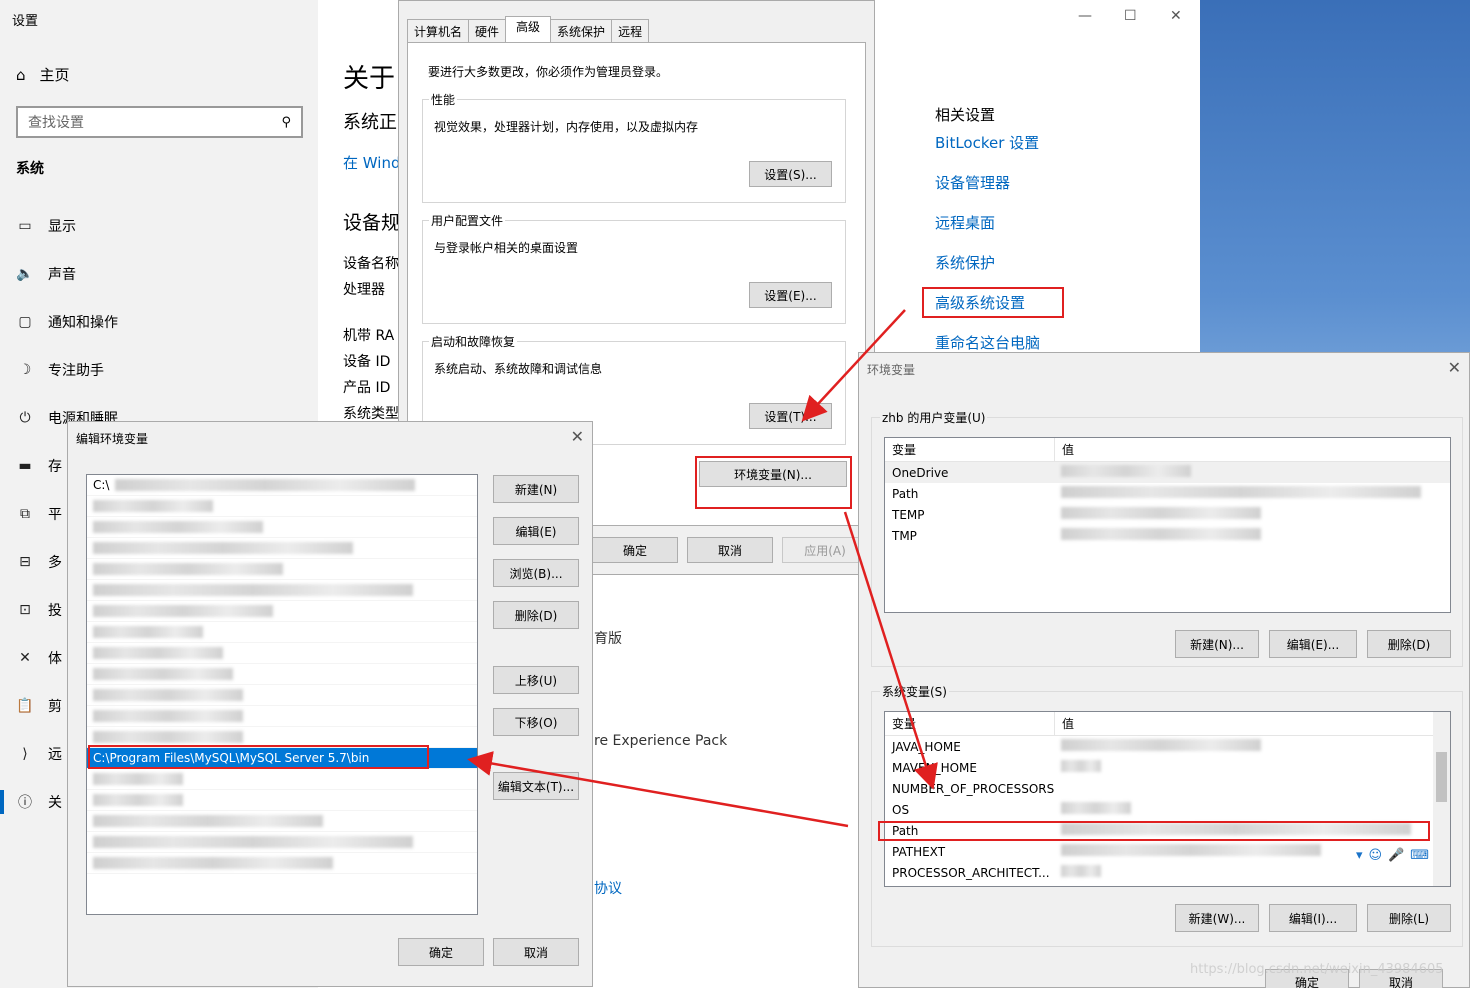 This screenshot has width=1470, height=988. Describe the element at coordinates (1441, 777) in the screenshot. I see `scrollbar-thumb` at that location.